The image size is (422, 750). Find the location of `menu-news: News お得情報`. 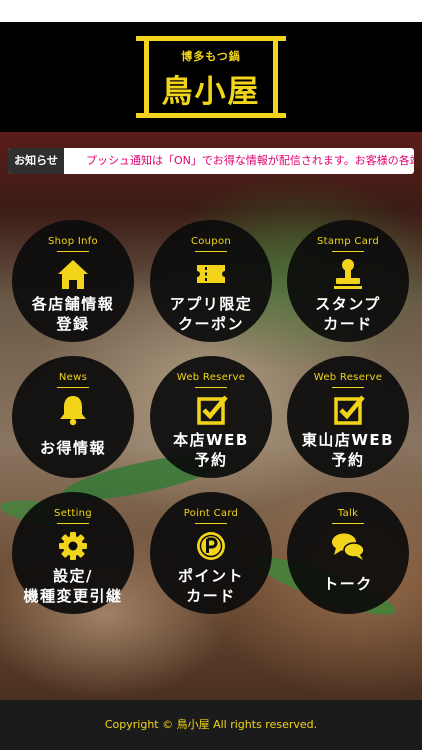

menu-news: News お得情報 is located at coordinates (73, 417).